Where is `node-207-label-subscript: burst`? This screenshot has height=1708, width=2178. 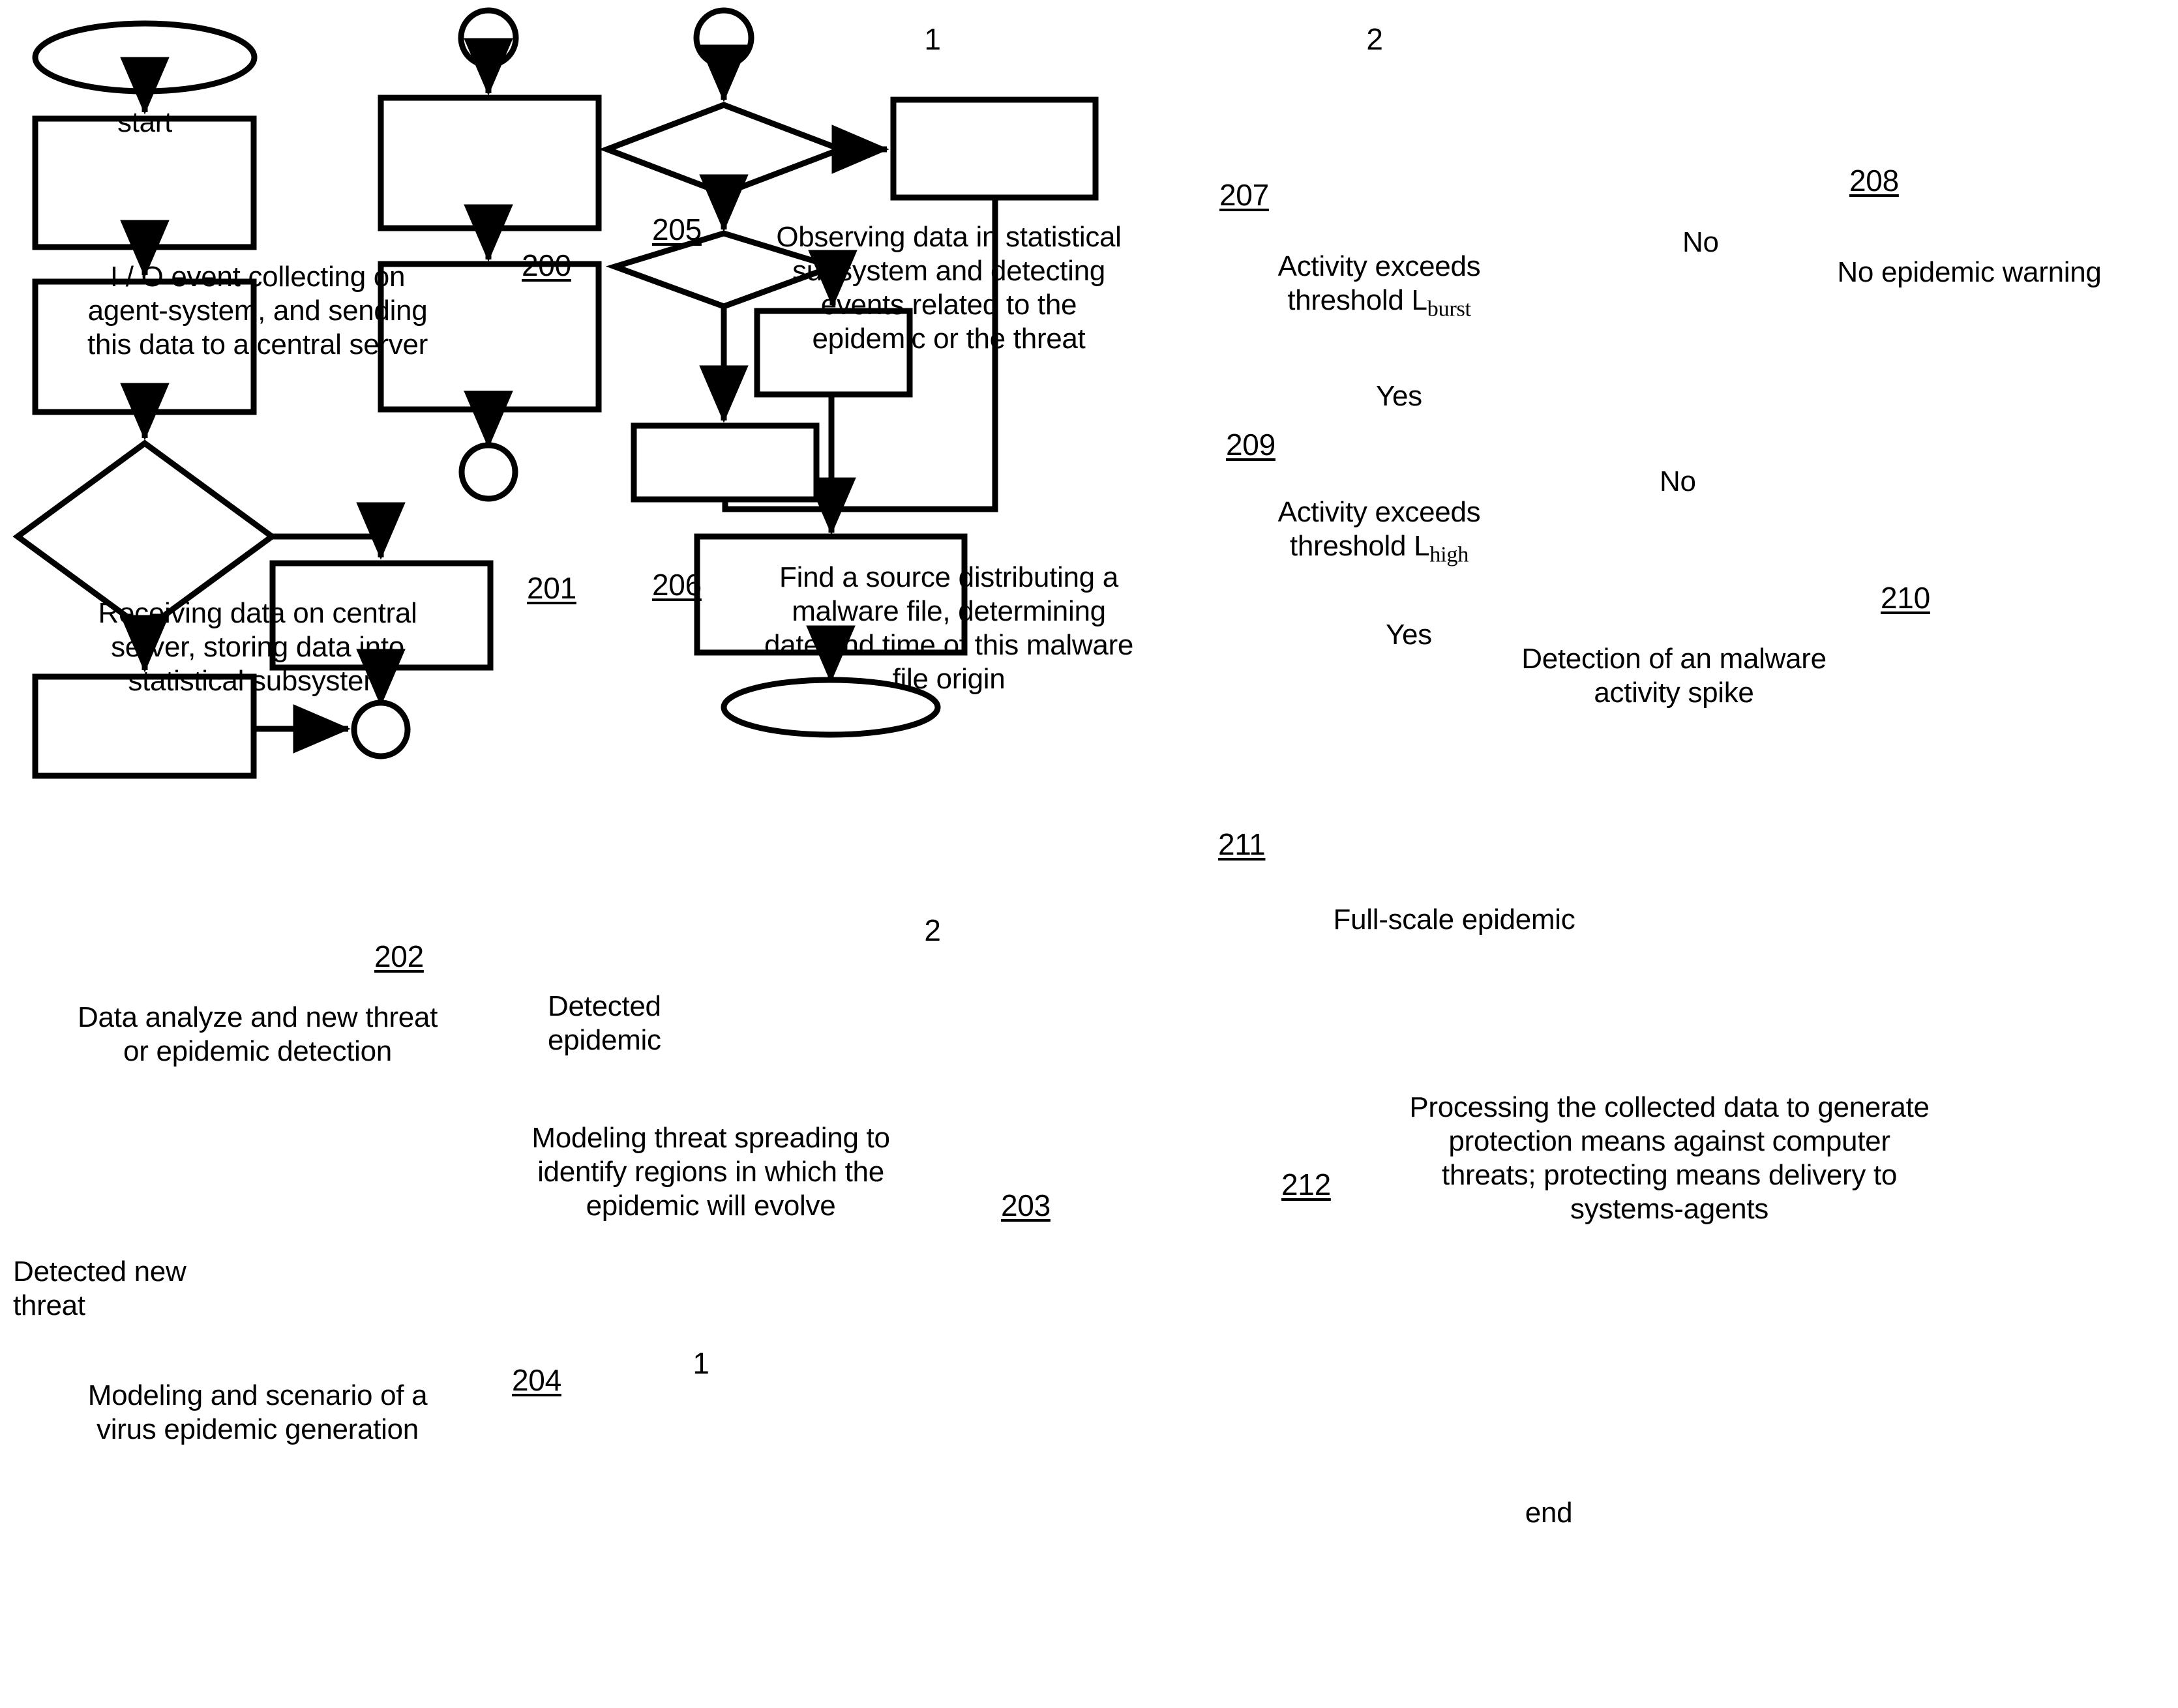
node-207-label-subscript: burst is located at coordinates (1449, 308).